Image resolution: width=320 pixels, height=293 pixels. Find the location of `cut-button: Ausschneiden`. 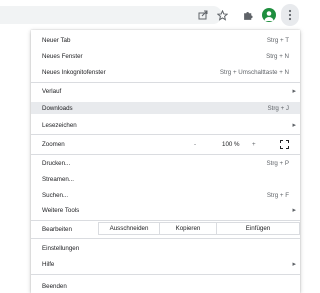

cut-button: Ausschneiden is located at coordinates (129, 228).